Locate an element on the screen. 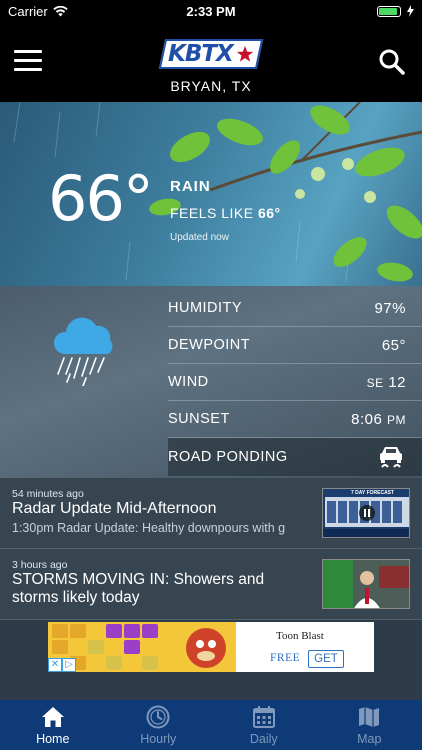 Image resolution: width=422 pixels, height=750 pixels. news-thumbnail is located at coordinates (366, 584).